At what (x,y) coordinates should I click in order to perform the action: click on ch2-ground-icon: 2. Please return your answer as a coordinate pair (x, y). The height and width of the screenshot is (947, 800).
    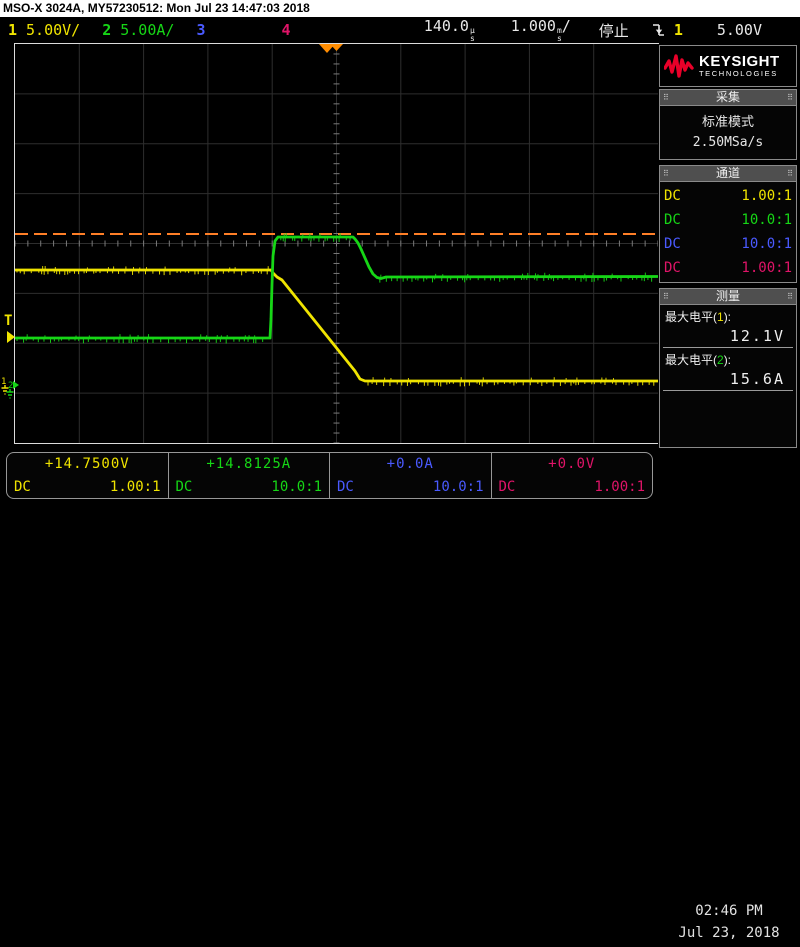
    Looking at the image, I should click on (10, 386).